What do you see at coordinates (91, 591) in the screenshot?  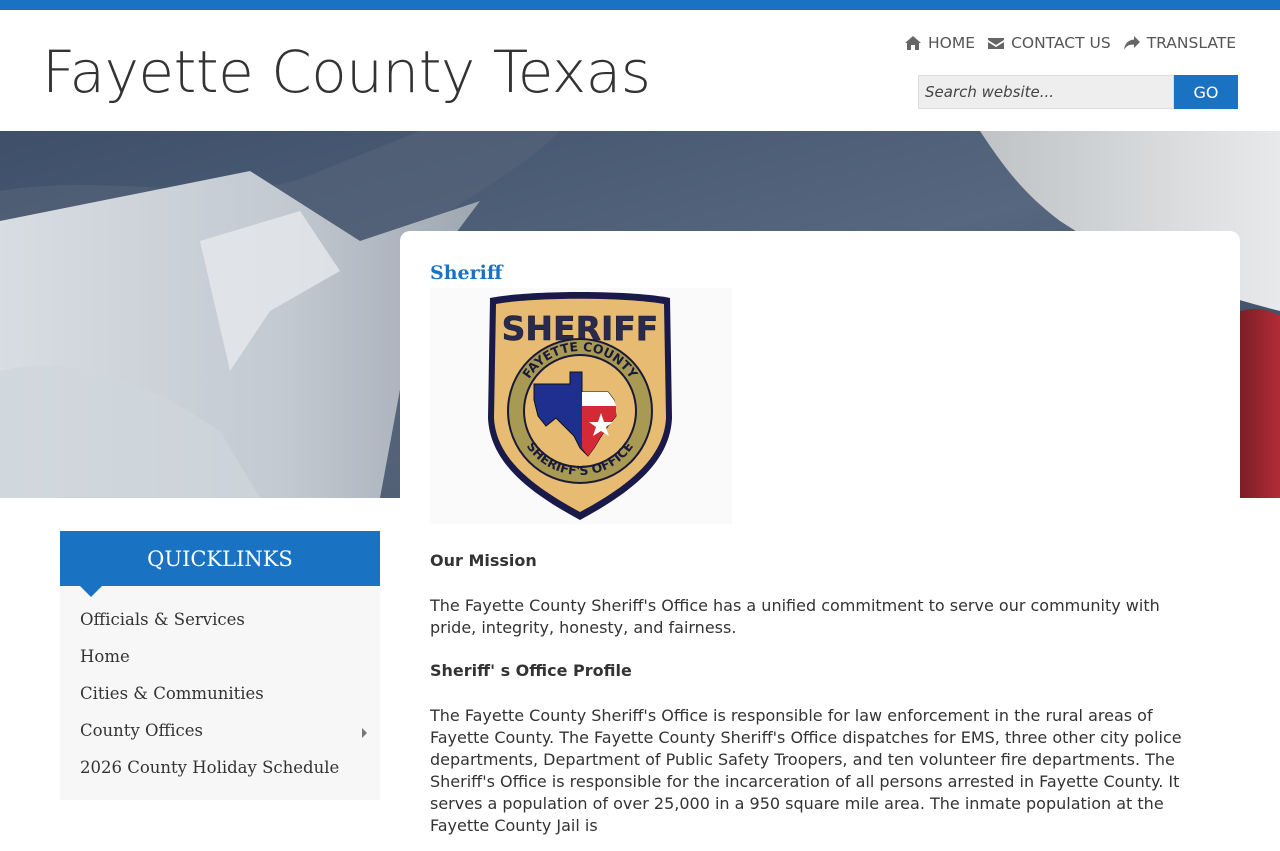 I see `quicklinks-pointer` at bounding box center [91, 591].